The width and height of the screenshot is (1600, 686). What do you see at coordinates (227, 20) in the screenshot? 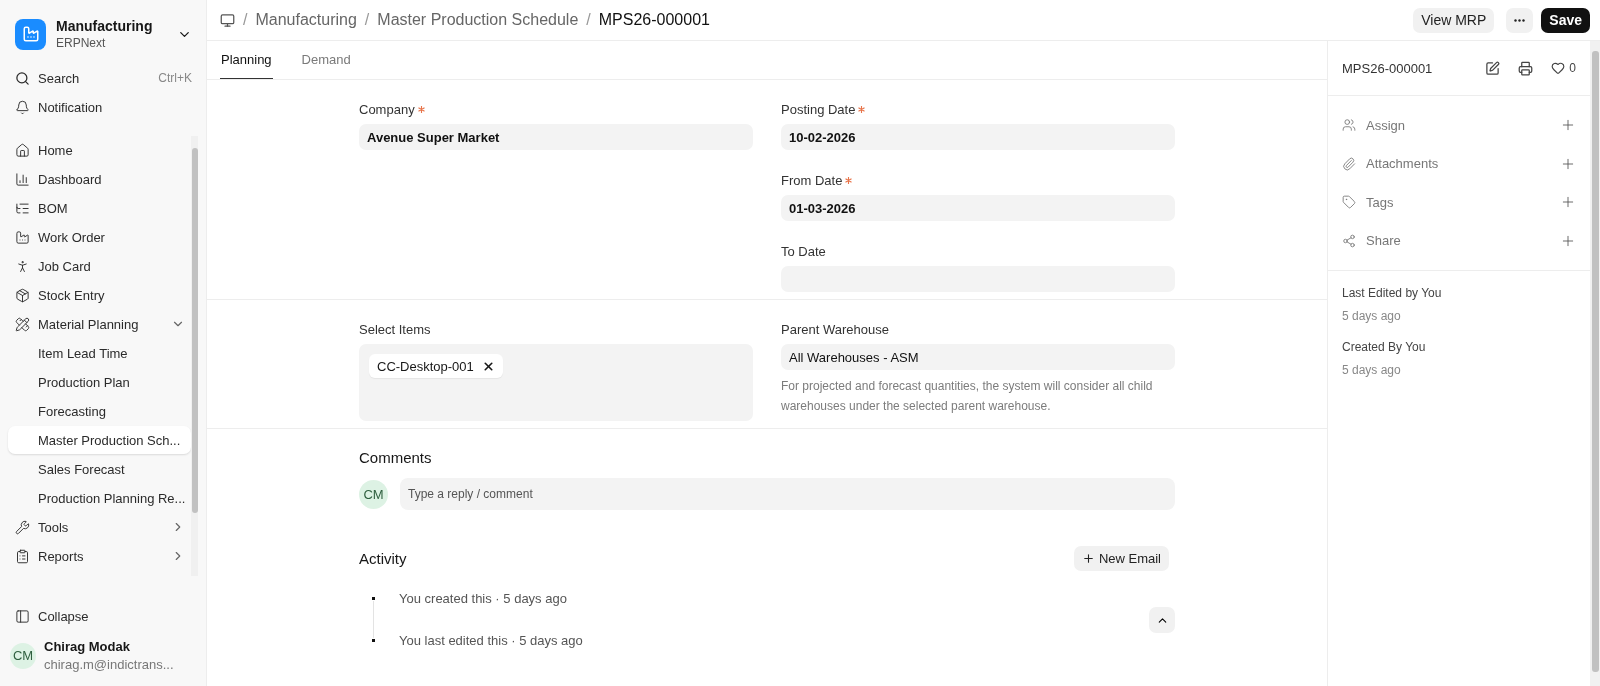
I see `monitor-icon` at bounding box center [227, 20].